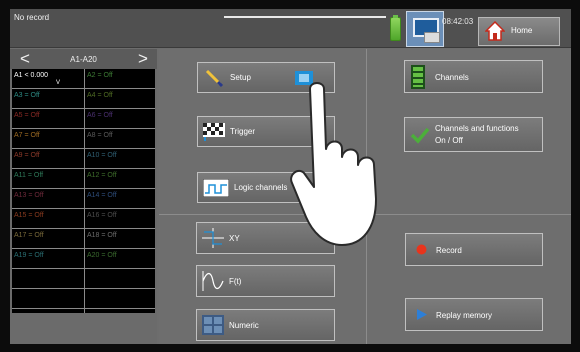  What do you see at coordinates (452, 77) in the screenshot?
I see `channels-label: Channels` at bounding box center [452, 77].